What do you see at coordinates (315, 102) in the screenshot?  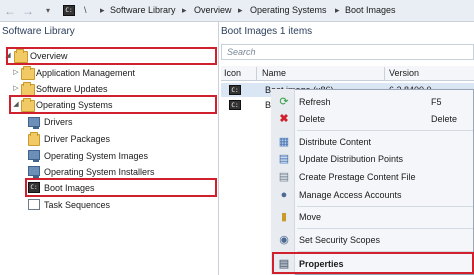 I see `menu-item-label: Refresh` at bounding box center [315, 102].